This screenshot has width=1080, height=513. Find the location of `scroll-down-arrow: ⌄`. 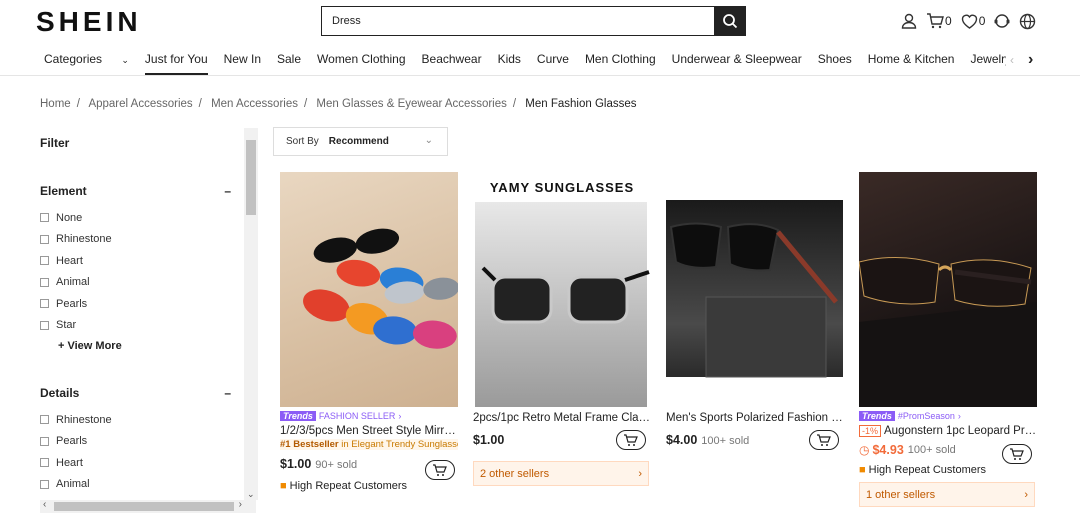

scroll-down-arrow: ⌄ is located at coordinates (251, 494).